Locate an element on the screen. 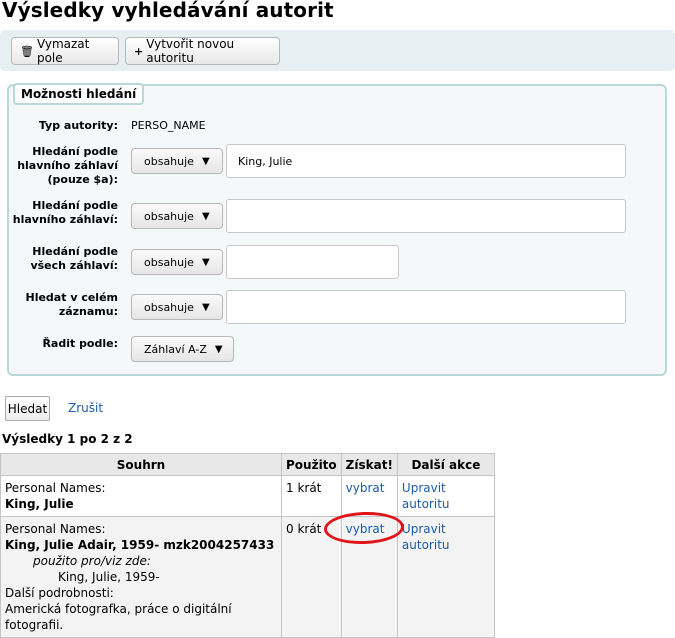 This screenshot has width=675, height=638. main-heading-operator-select: obsahuje ▼ is located at coordinates (177, 216).